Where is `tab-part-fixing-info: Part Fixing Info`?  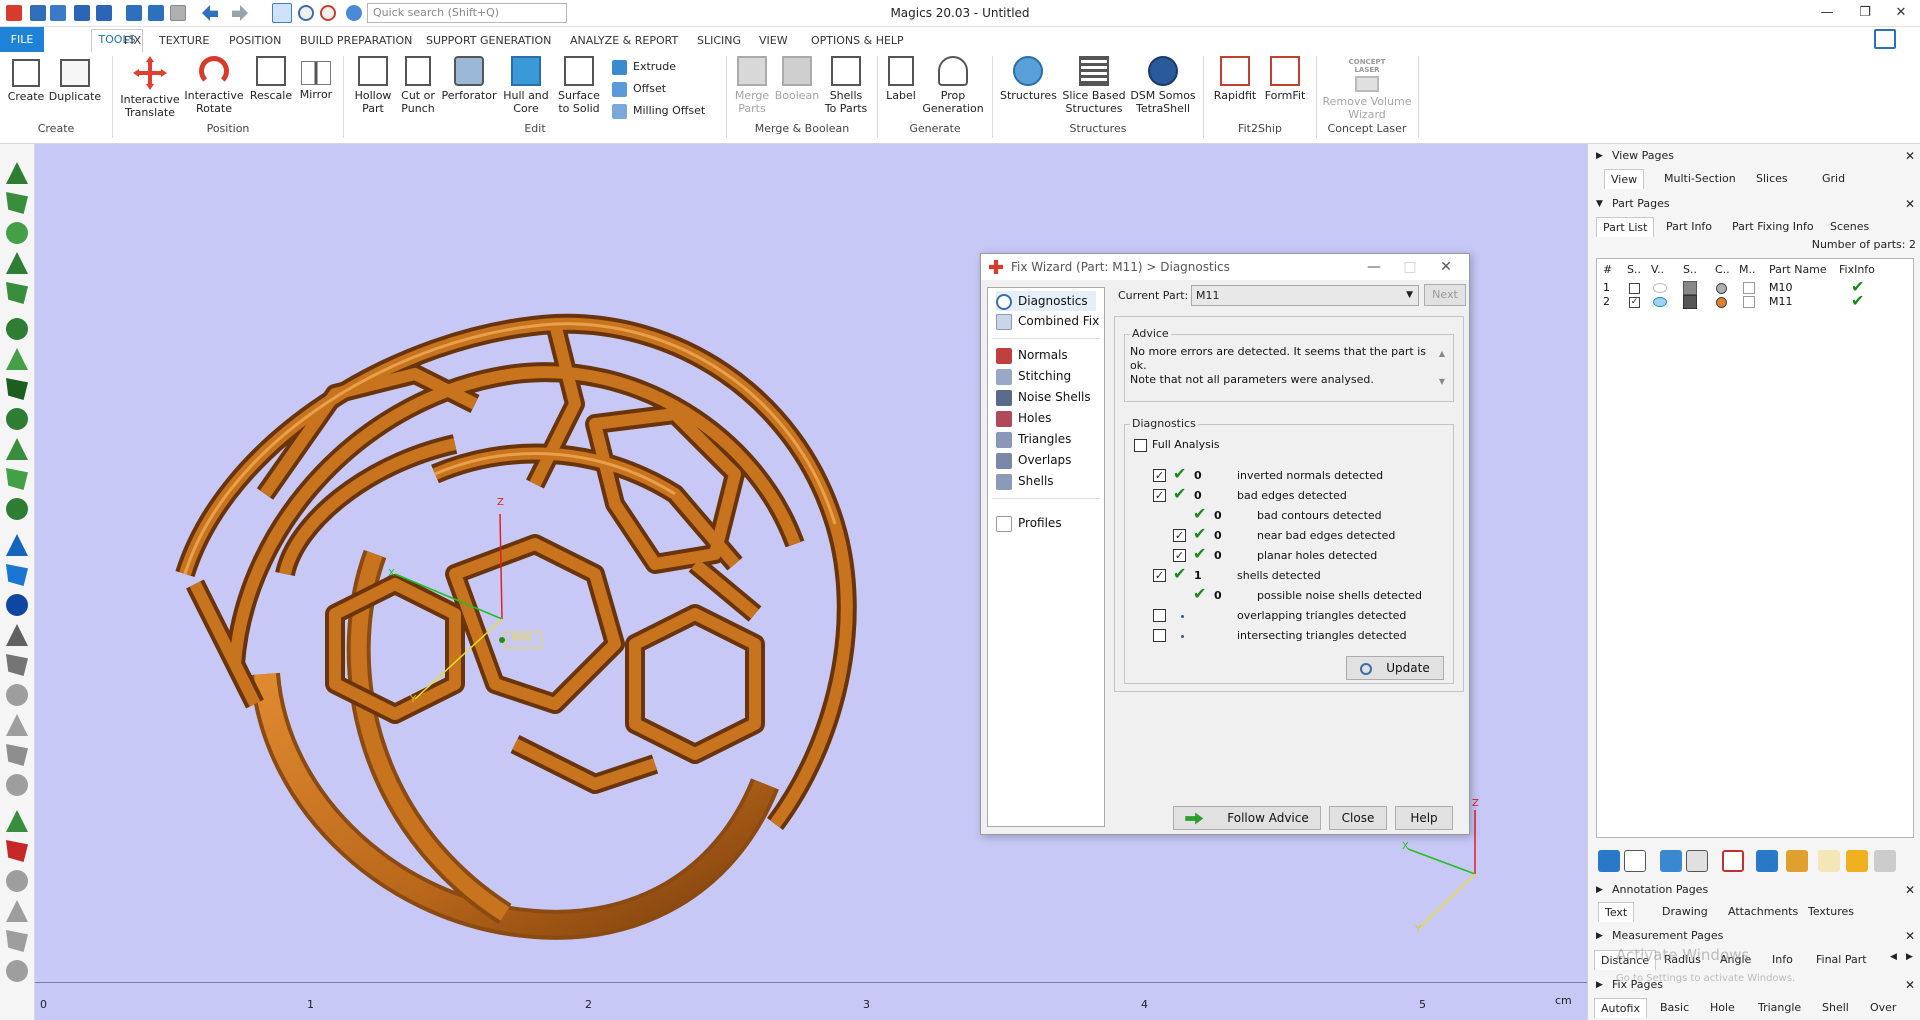
tab-part-fixing-info: Part Fixing Info is located at coordinates (1773, 227).